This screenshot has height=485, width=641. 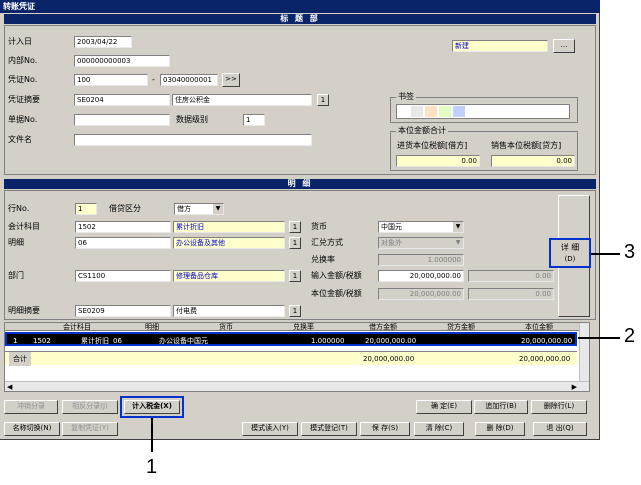 What do you see at coordinates (630, 252) in the screenshot?
I see `callout-3: 3` at bounding box center [630, 252].